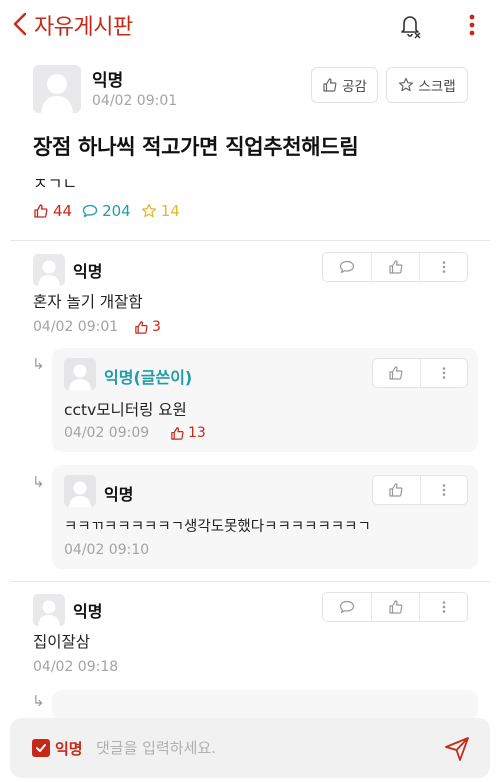 This screenshot has width=500, height=782. I want to click on anonymous-checkbox, so click(41, 748).